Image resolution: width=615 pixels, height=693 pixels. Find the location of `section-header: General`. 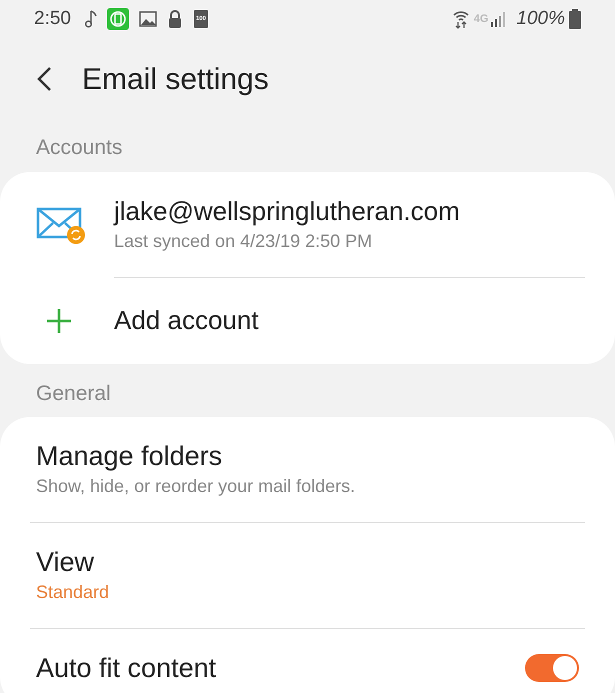

section-header: General is located at coordinates (73, 393).